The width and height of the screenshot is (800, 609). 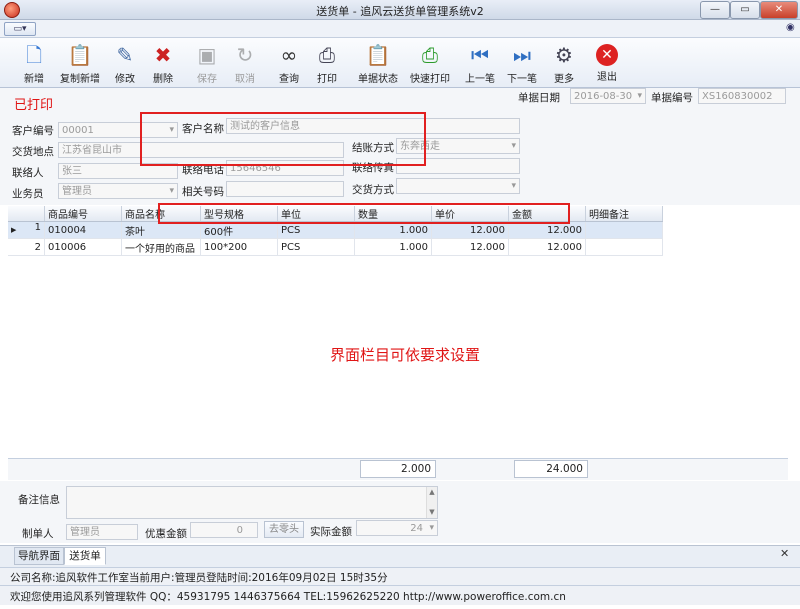 What do you see at coordinates (245, 55) in the screenshot?
I see `cancel-icon: ↻` at bounding box center [245, 55].